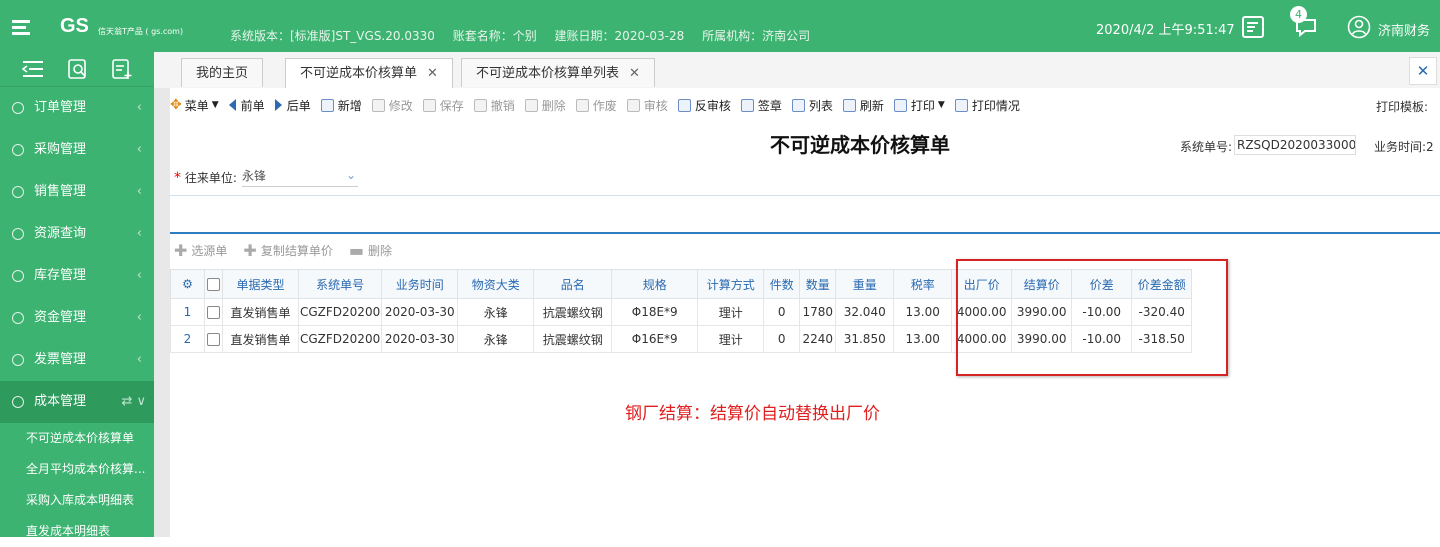  I want to click on datetime: 2020/4/2 上午9:51:47, so click(1165, 30).